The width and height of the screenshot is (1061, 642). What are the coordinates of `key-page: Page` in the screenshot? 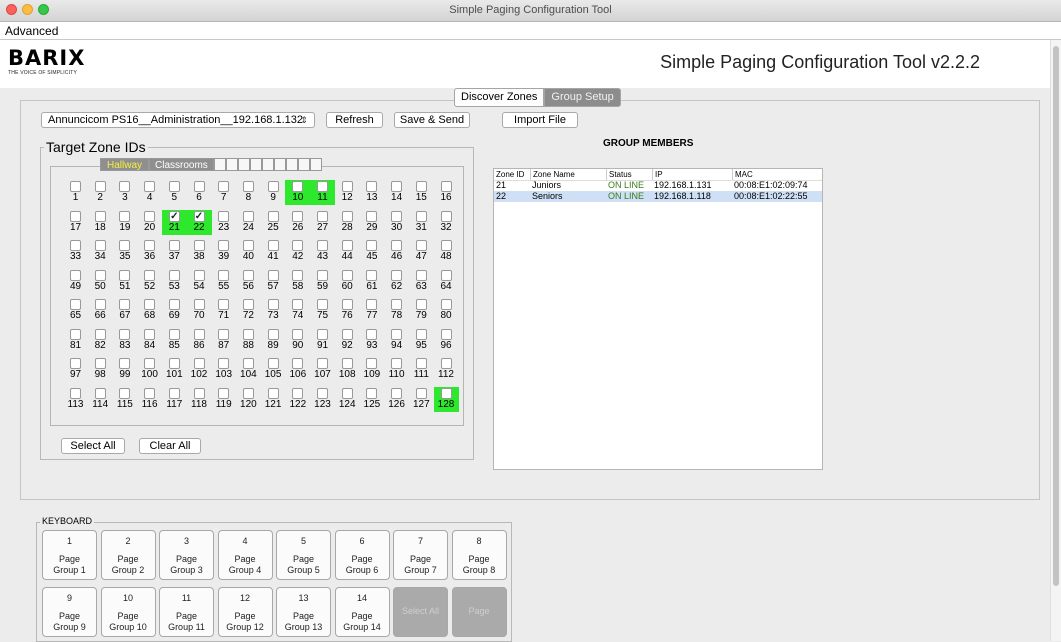 It's located at (479, 612).